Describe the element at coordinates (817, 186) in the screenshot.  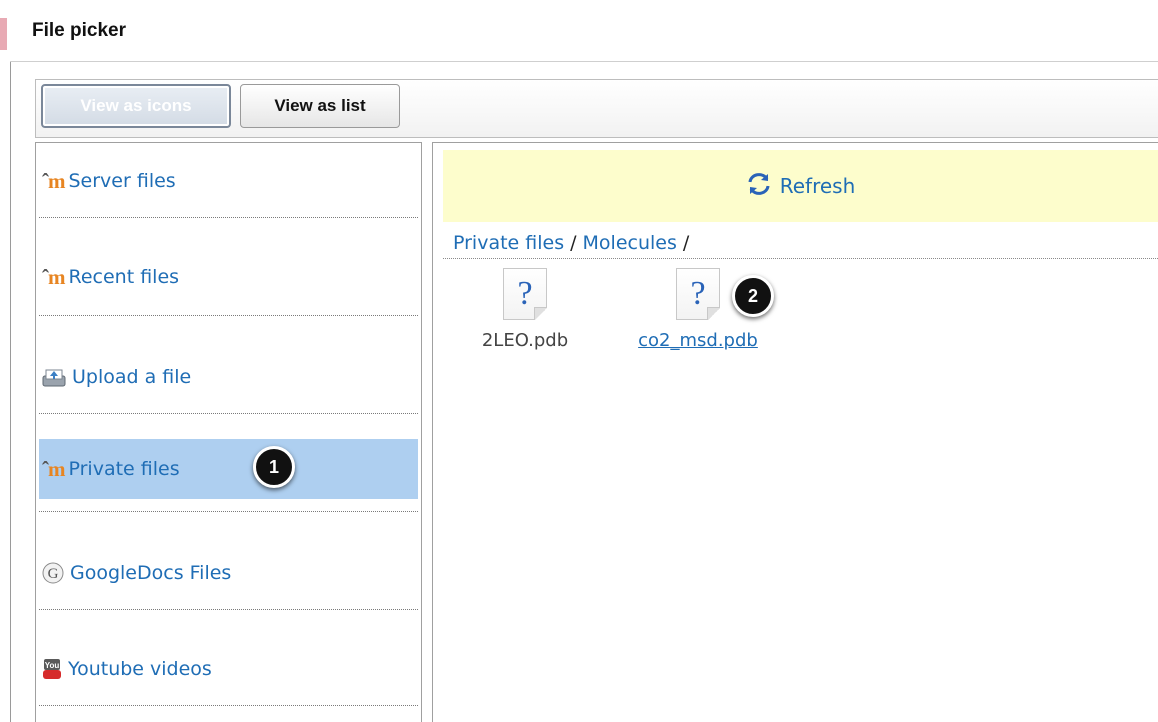
I see `refresh-label: Refresh` at that location.